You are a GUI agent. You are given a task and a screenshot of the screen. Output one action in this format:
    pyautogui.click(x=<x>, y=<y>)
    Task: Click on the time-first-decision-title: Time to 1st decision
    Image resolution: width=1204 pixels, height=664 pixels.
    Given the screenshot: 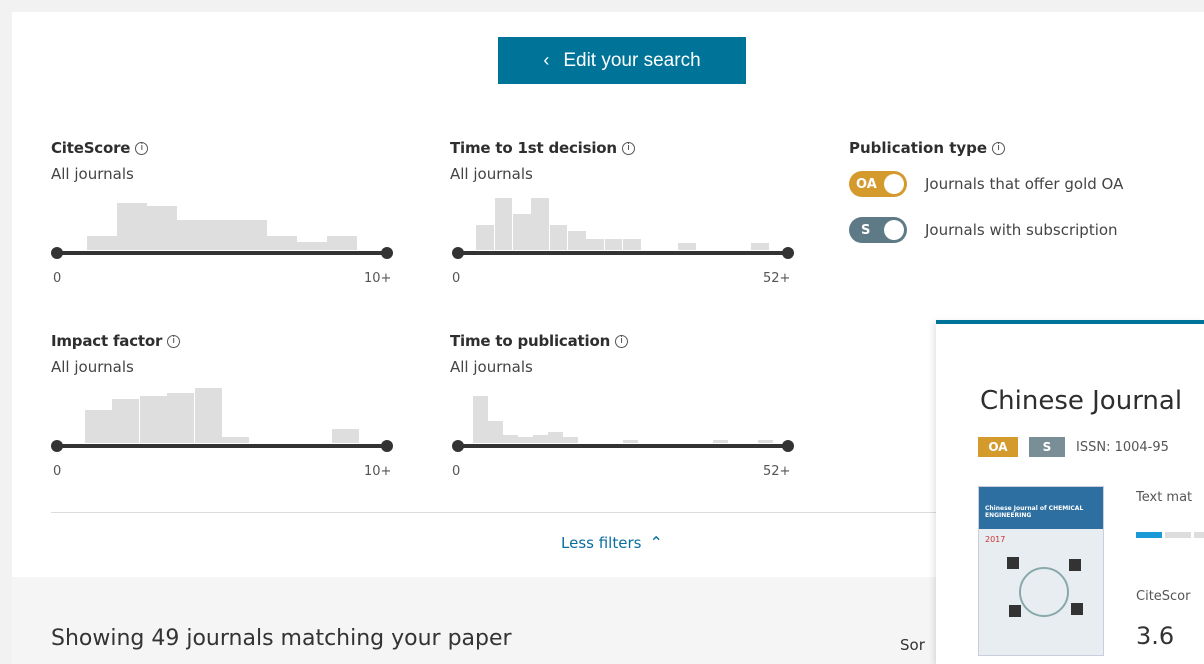 What is the action you would take?
    pyautogui.click(x=533, y=148)
    